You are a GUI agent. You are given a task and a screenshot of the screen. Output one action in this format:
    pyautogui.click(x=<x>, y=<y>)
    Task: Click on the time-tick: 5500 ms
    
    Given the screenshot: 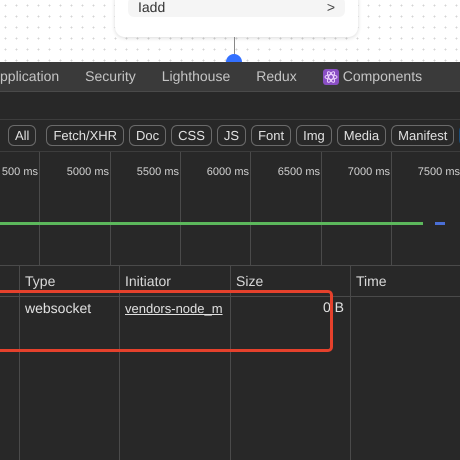 What is the action you would take?
    pyautogui.click(x=157, y=172)
    